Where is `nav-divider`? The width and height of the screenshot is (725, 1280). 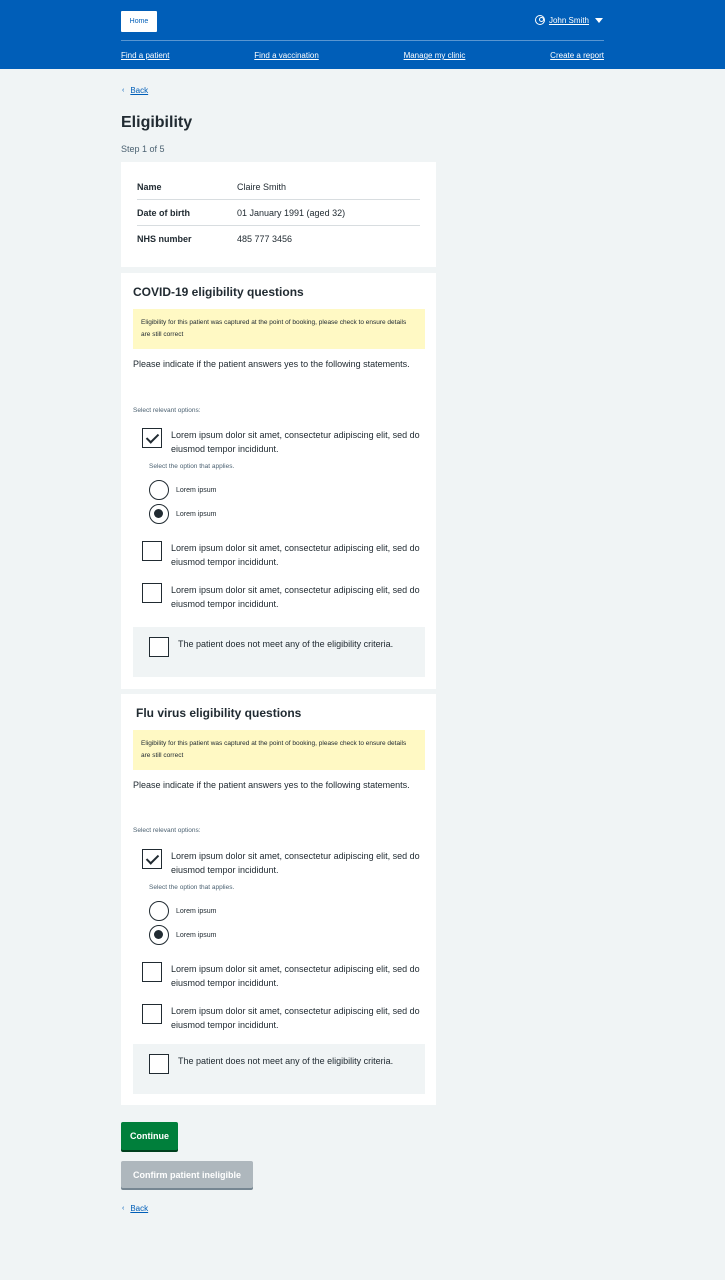 nav-divider is located at coordinates (362, 40).